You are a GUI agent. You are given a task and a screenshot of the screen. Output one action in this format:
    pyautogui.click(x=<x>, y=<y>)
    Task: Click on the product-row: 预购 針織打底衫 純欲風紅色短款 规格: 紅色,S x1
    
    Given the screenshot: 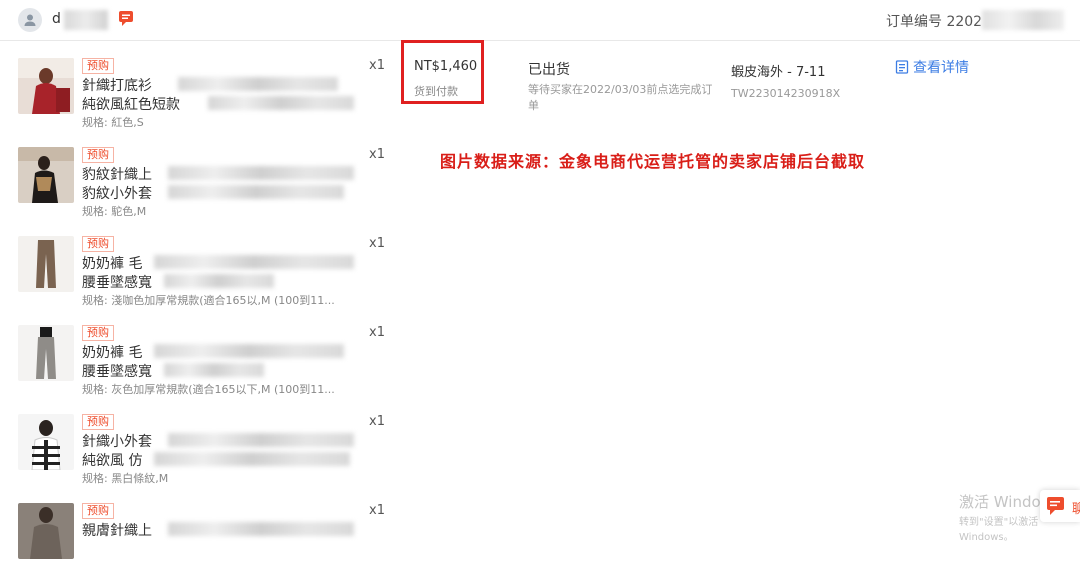 What is the action you would take?
    pyautogui.click(x=203, y=98)
    